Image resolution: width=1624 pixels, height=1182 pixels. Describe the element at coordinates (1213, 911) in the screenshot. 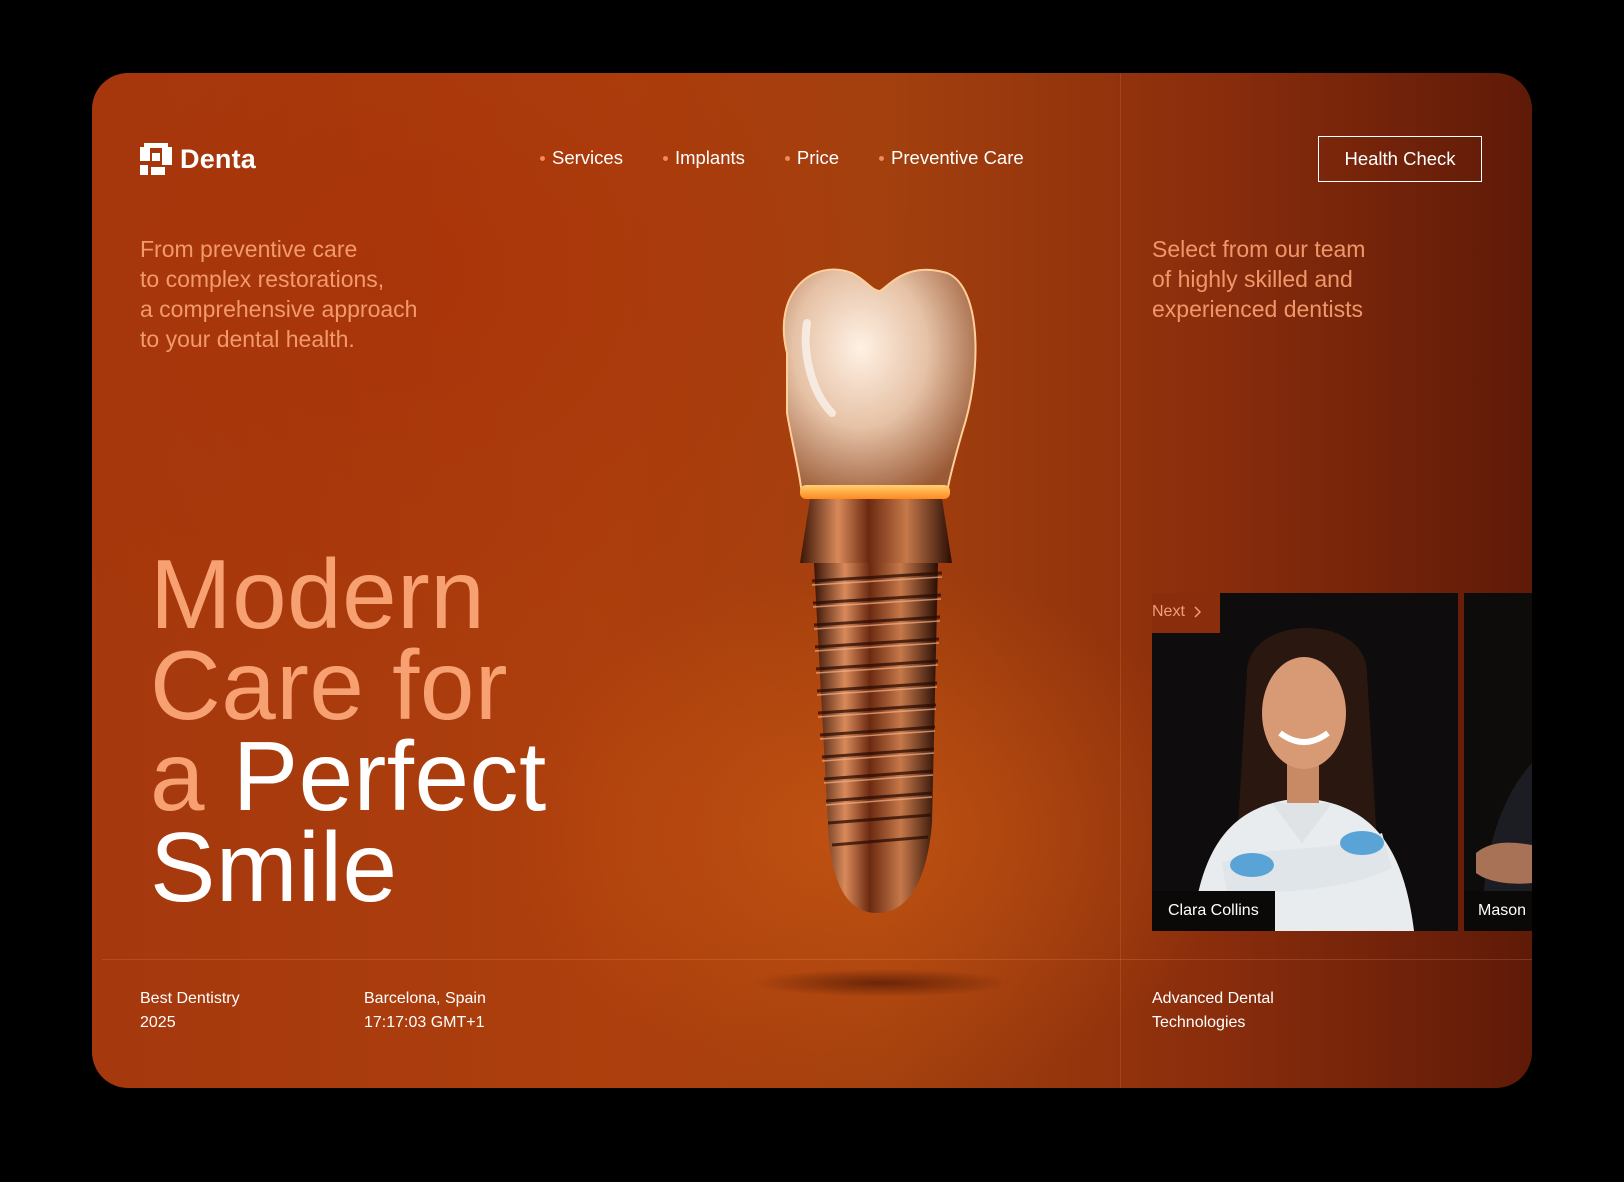

I see `dentist-name-label: Clara Collins` at that location.